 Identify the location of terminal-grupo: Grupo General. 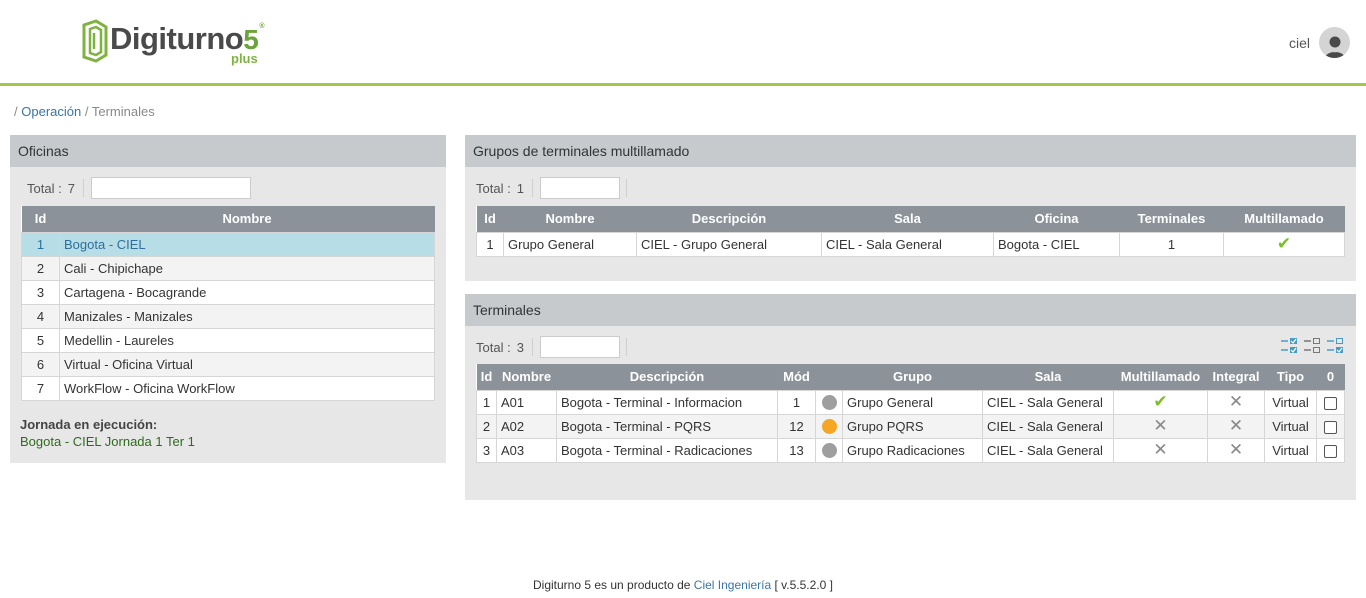
(912, 402).